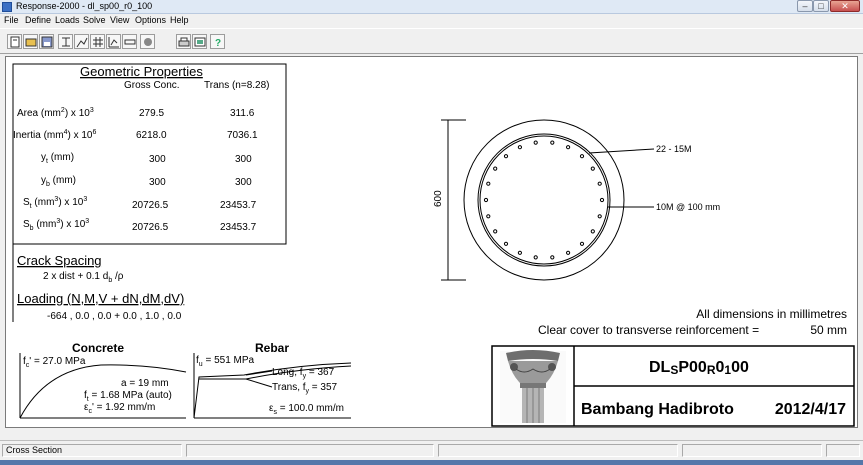 This screenshot has height=465, width=863. I want to click on drawing-date: 2012/4/17, so click(810, 409).